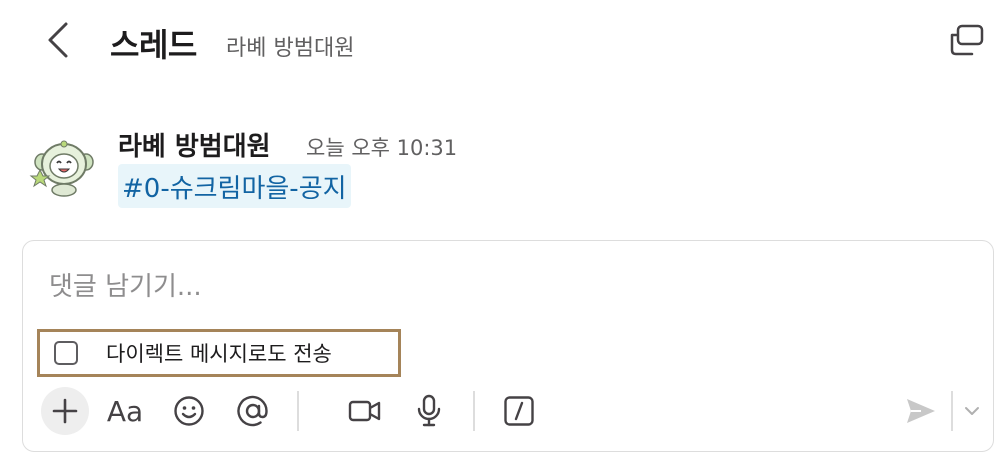 The height and width of the screenshot is (464, 1008). I want to click on audio-clip-button, so click(429, 411).